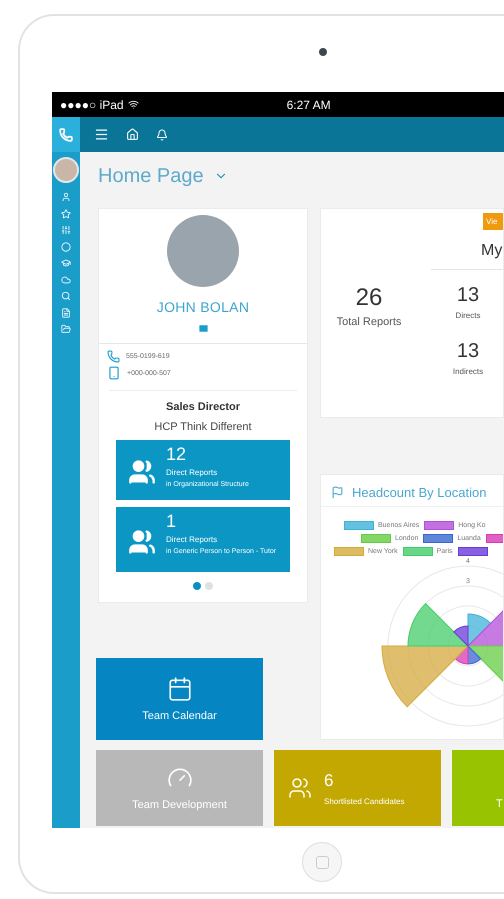 The width and height of the screenshot is (504, 899). Describe the element at coordinates (203, 307) in the screenshot. I see `person-name: JOHN BOLAN` at that location.